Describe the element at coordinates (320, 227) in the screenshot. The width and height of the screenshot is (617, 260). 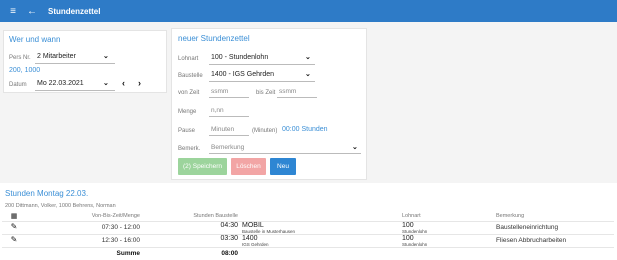
I see `row-baustelle: MOBIL Baustelle in Musterhausen` at that location.